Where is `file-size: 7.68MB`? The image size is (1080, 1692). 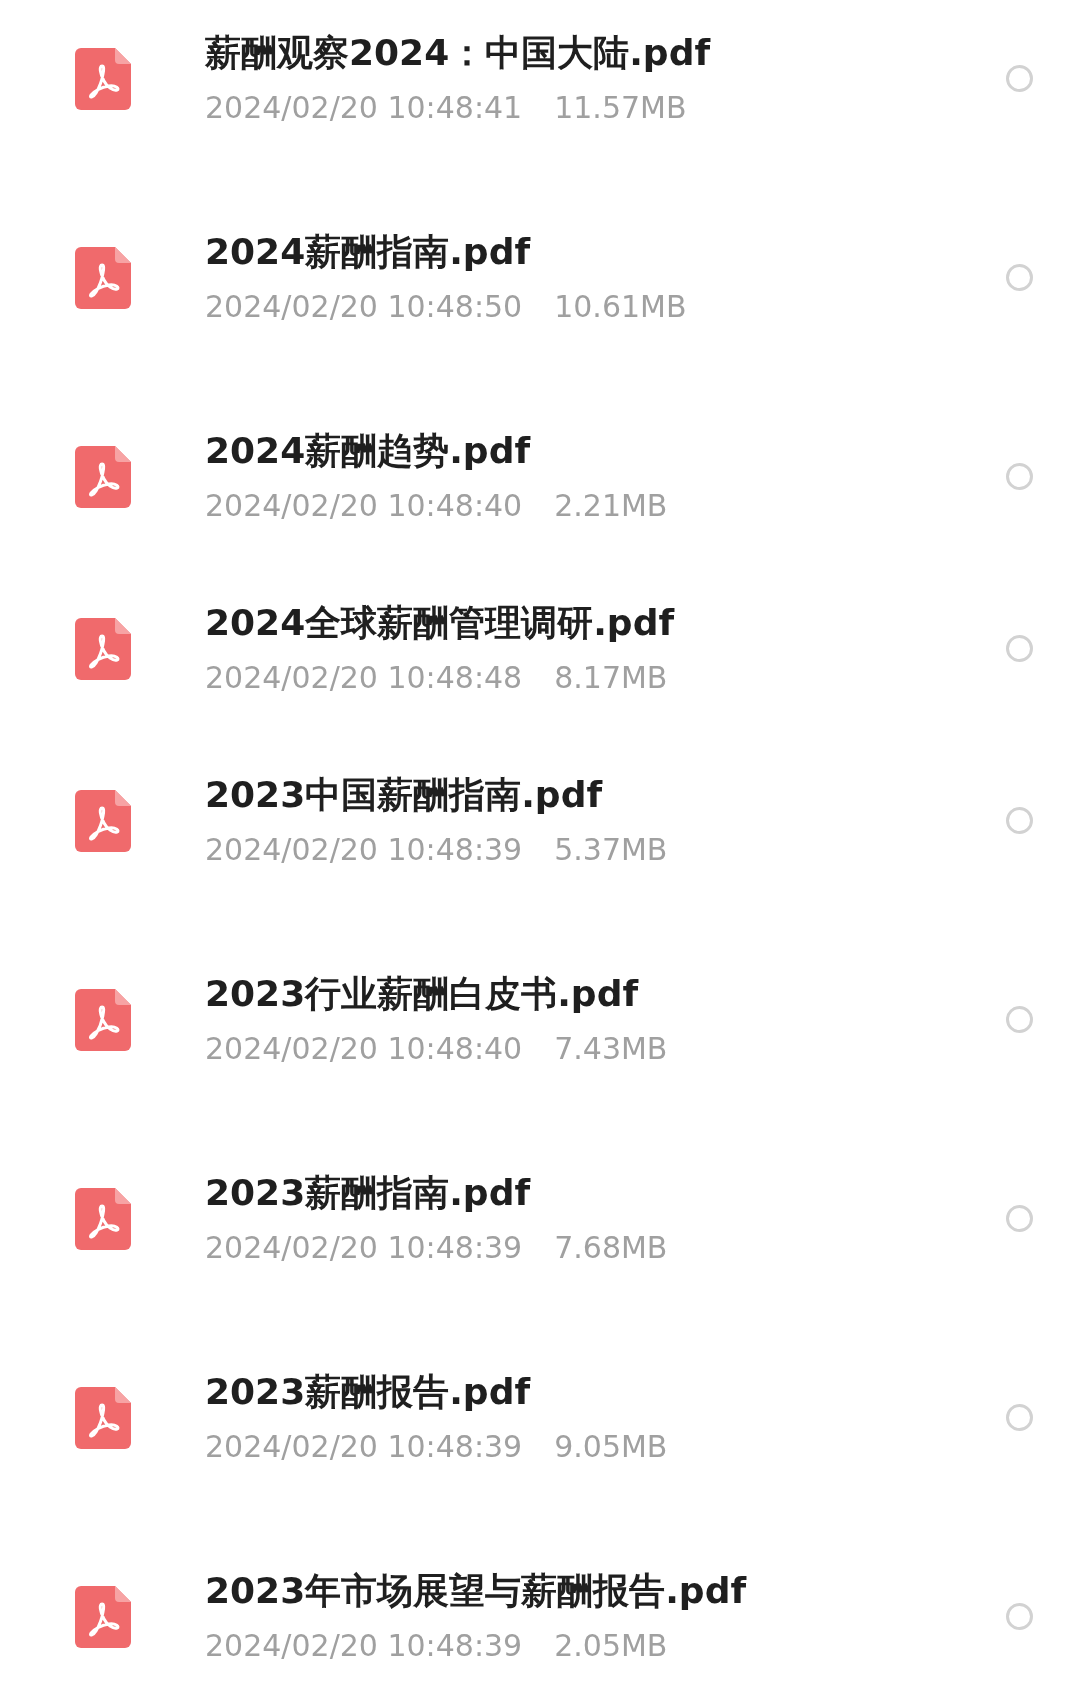 file-size: 7.68MB is located at coordinates (611, 1247).